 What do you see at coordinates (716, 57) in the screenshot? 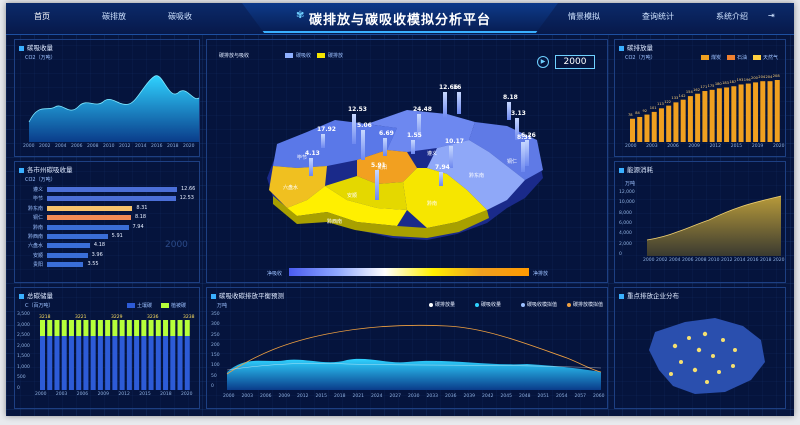
I see `legend-coal: 煤炭` at bounding box center [716, 57].